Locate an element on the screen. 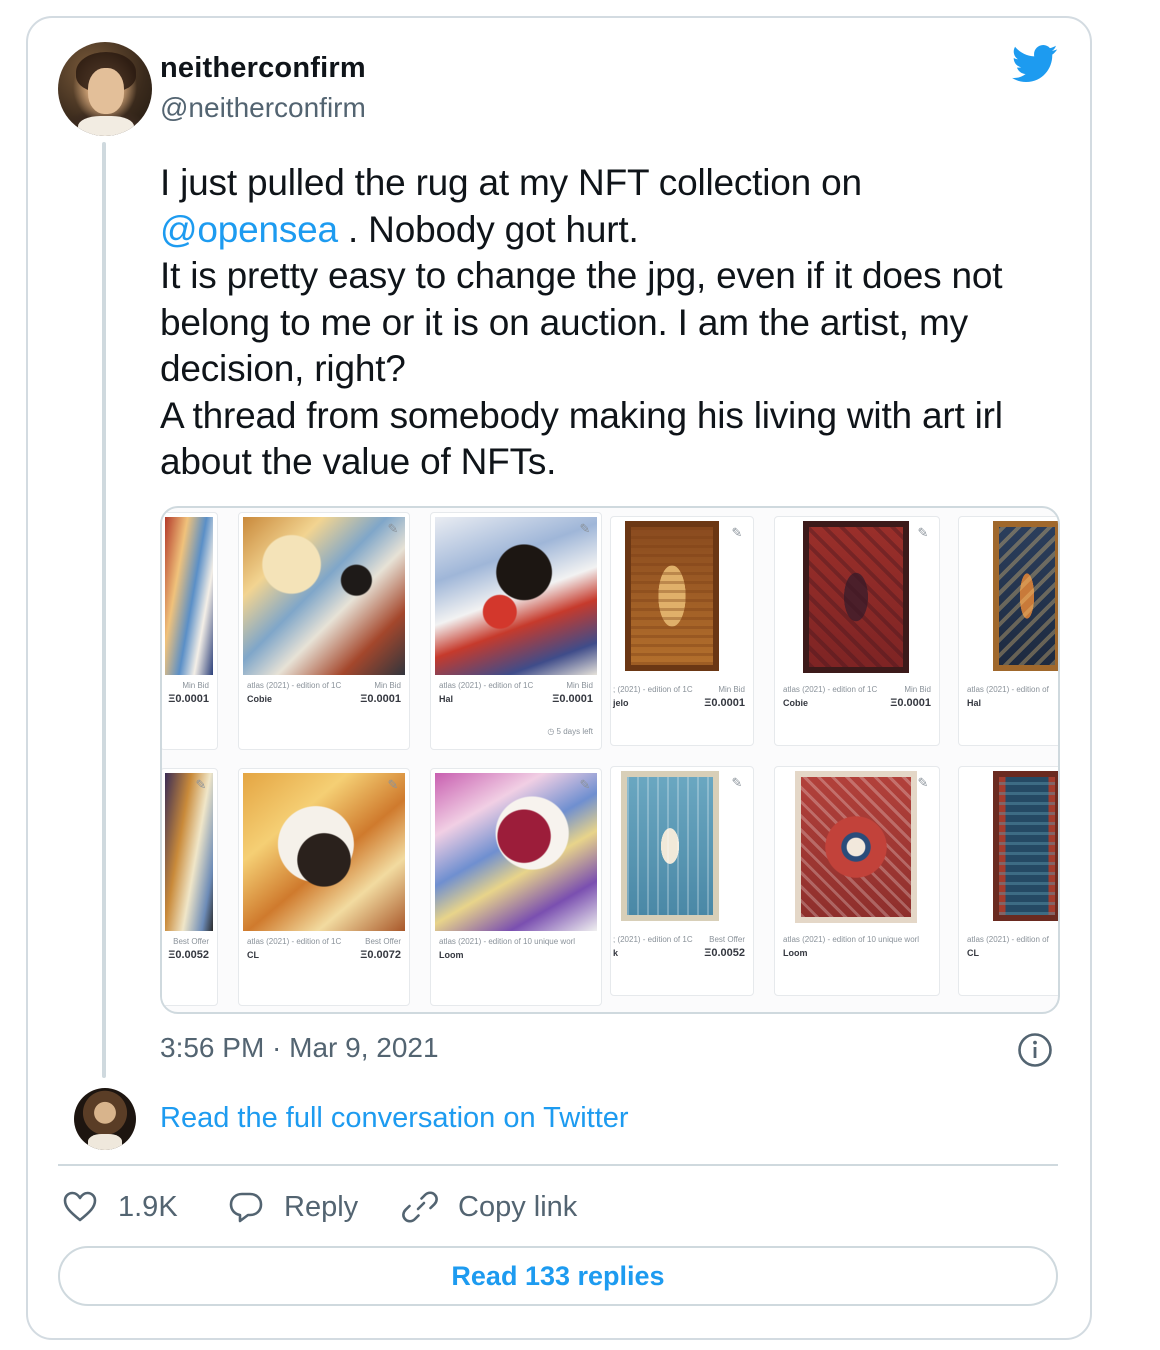 This screenshot has width=1160, height=1350. time-left: ◷ 5 days left is located at coordinates (570, 731).